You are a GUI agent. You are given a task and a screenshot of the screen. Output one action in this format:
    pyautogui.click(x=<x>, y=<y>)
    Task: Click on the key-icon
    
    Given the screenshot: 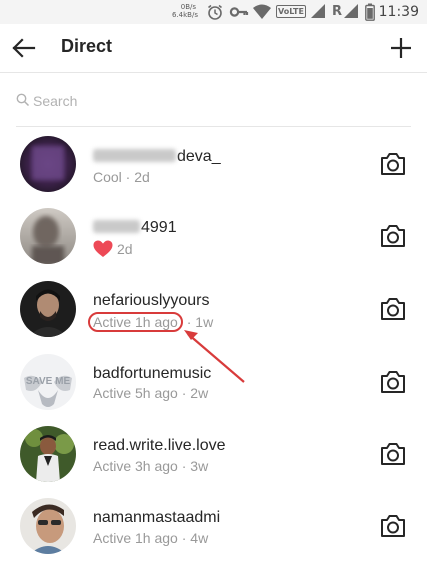 What is the action you would take?
    pyautogui.click(x=239, y=12)
    